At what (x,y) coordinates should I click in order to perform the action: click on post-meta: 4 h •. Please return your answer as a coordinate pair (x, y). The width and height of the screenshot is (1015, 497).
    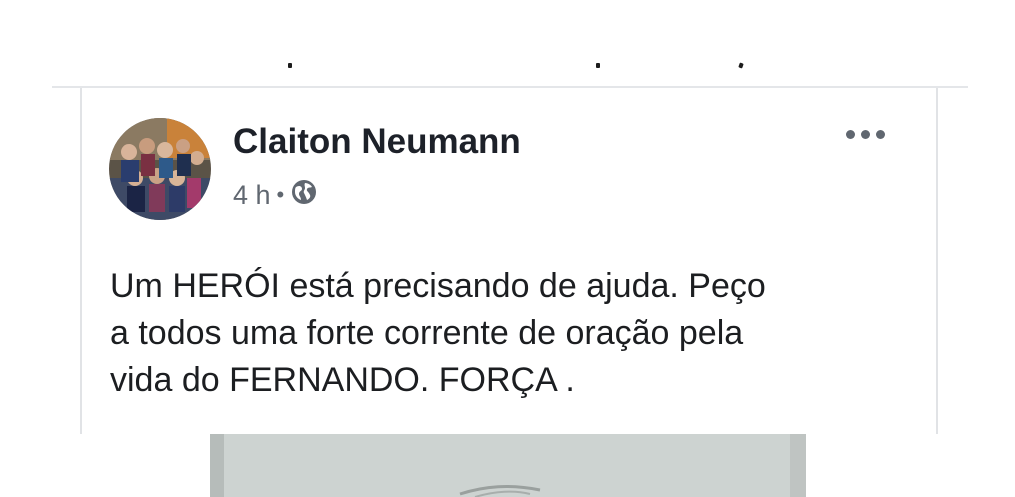
    Looking at the image, I should click on (275, 195).